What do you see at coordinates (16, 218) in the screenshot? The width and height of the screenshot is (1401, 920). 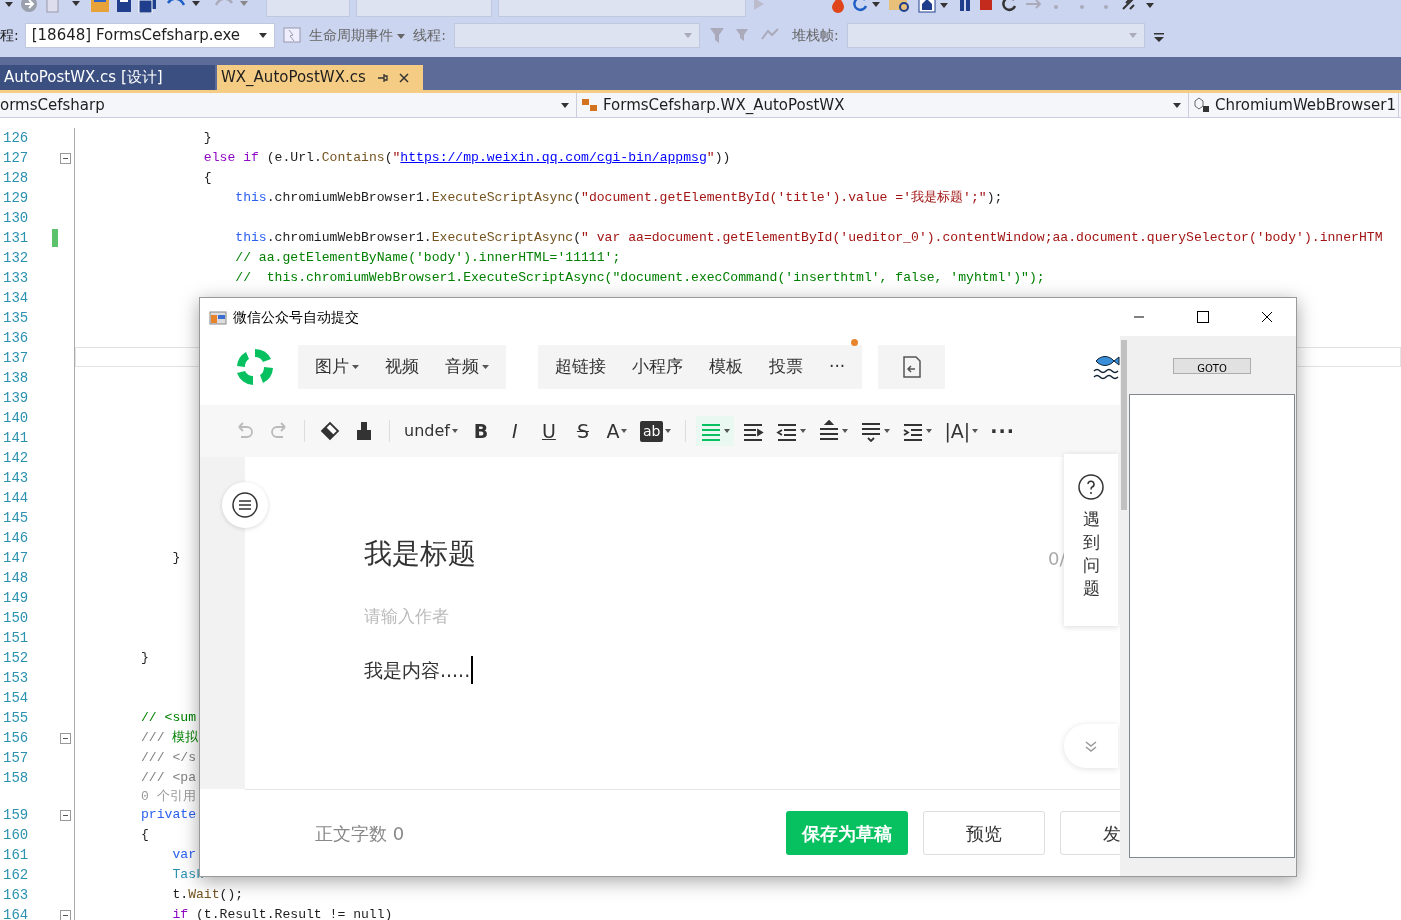 I see `line-number: 130` at bounding box center [16, 218].